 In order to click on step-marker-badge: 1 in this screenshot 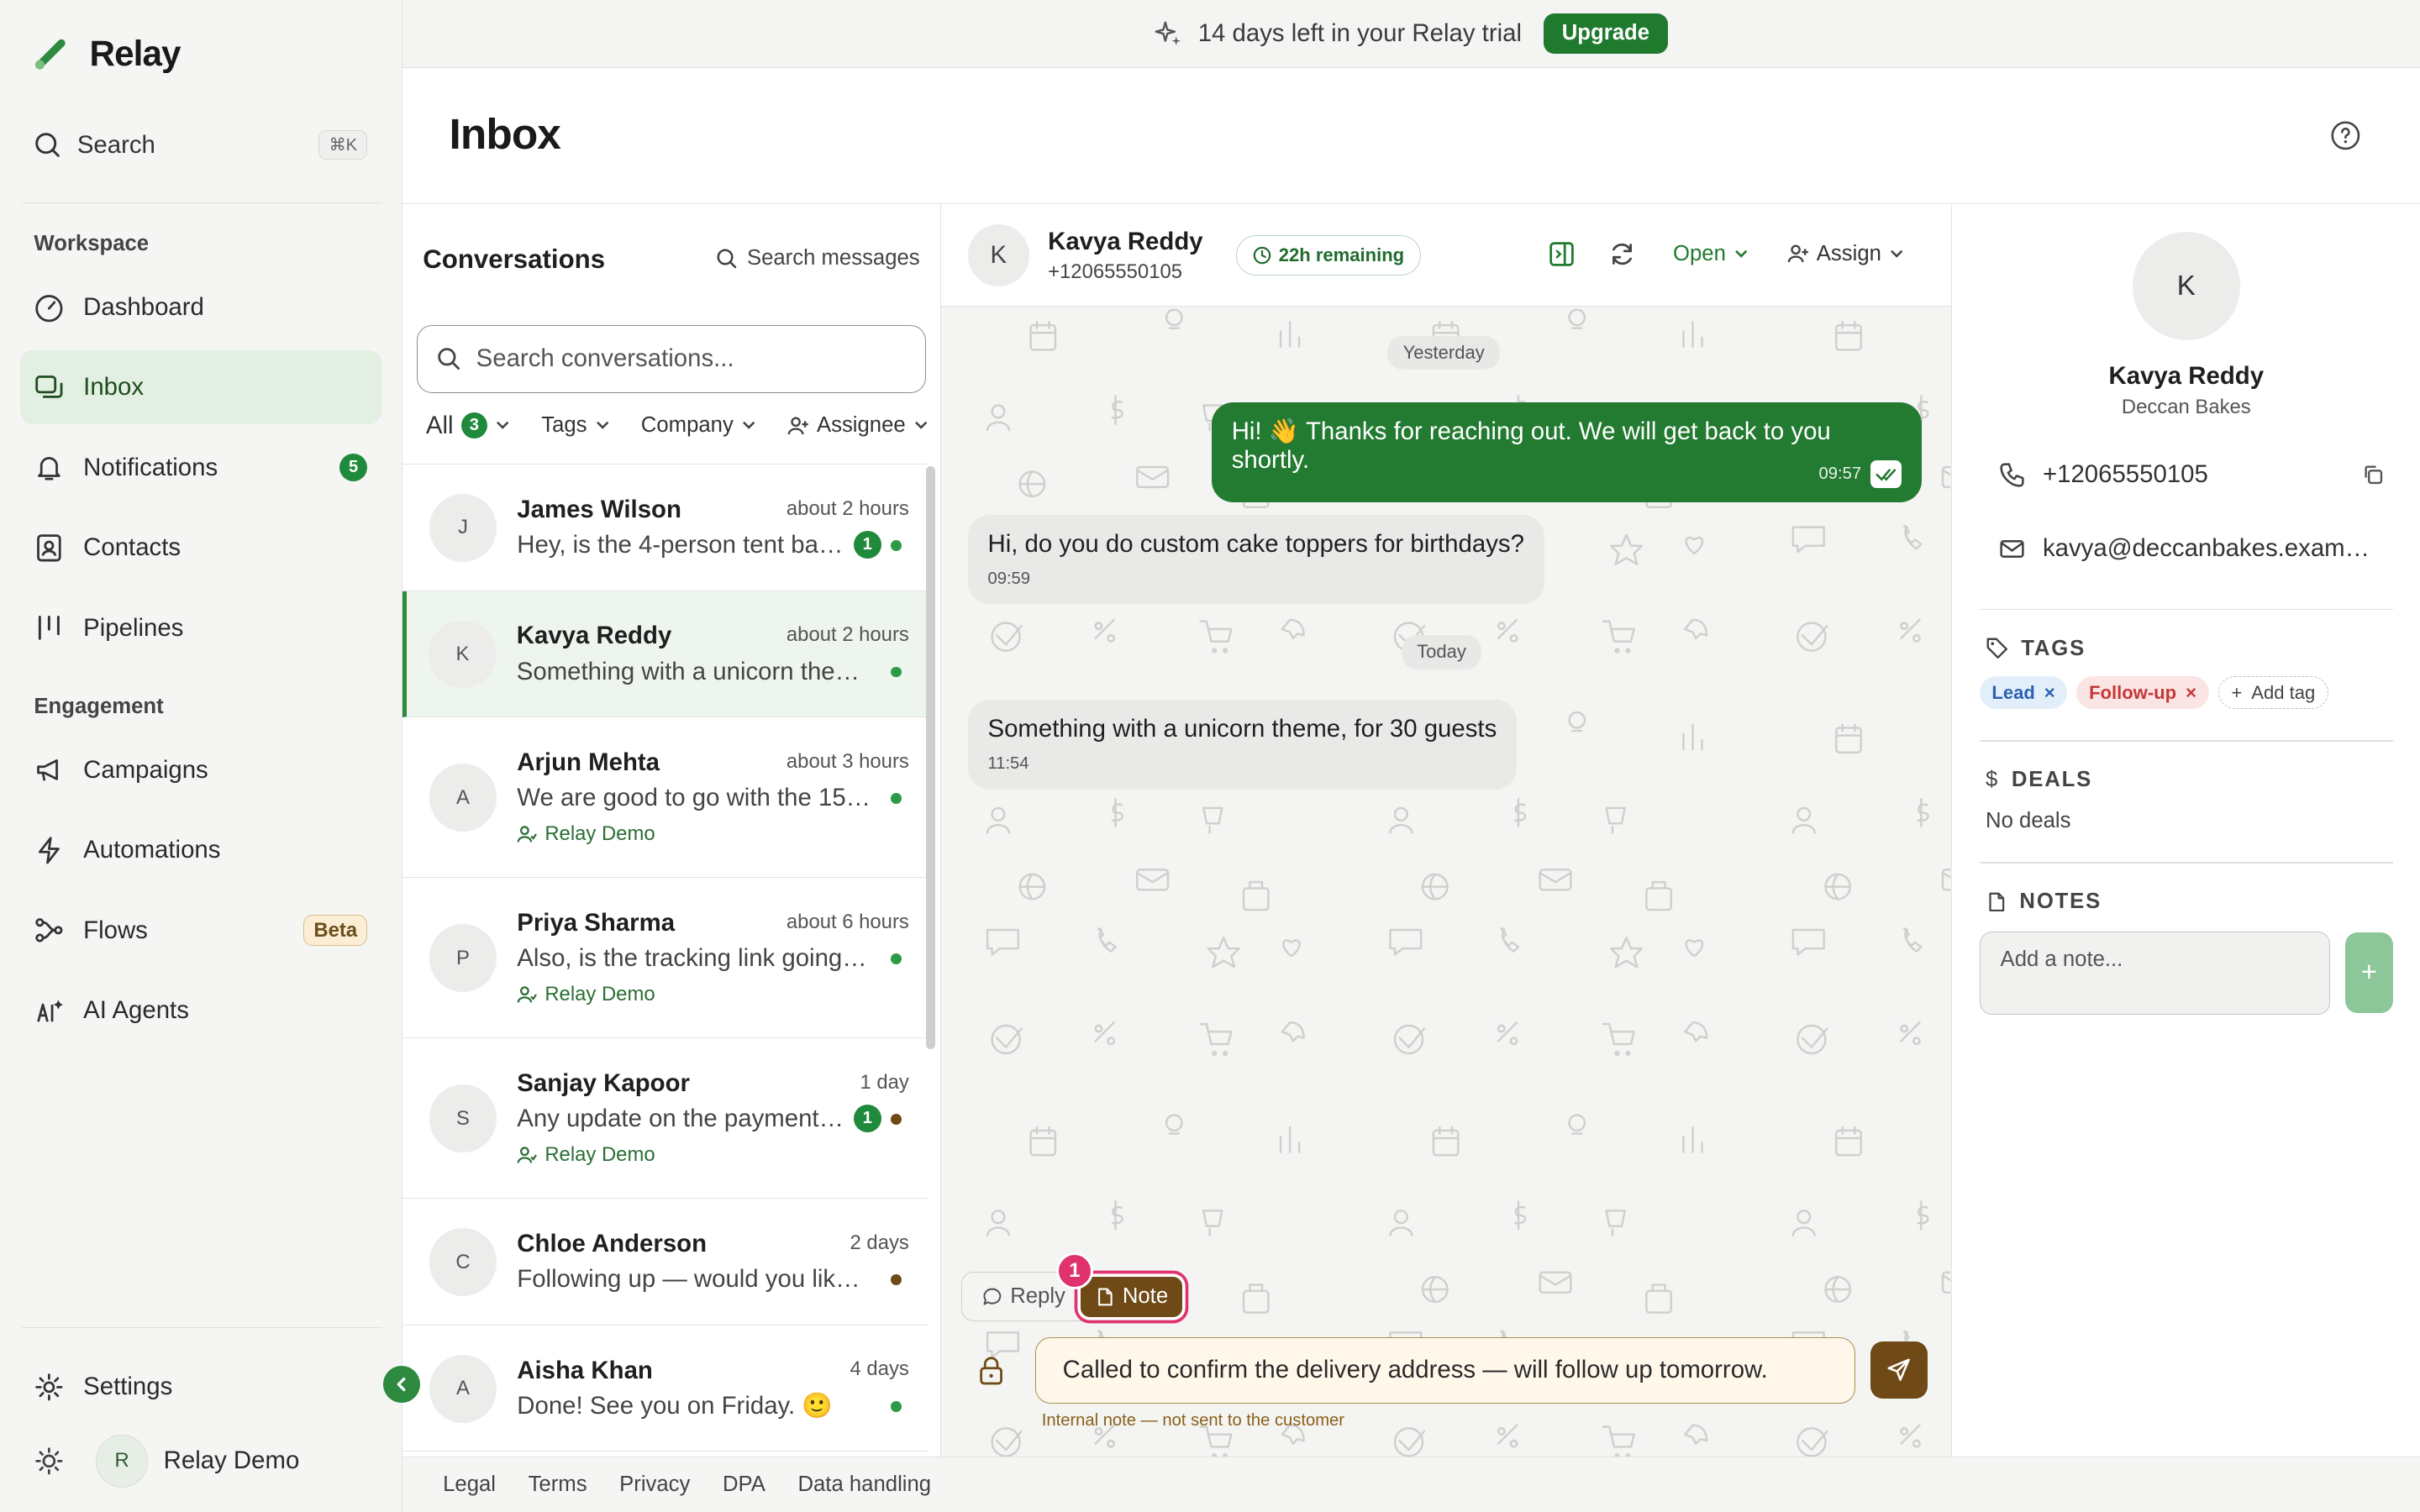, I will do `click(1074, 1270)`.